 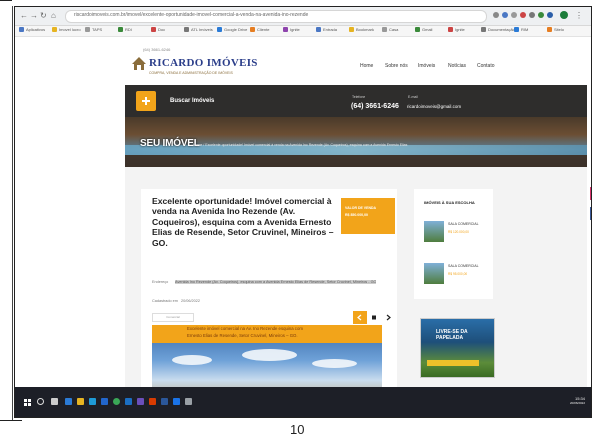 What do you see at coordinates (40, 401) in the screenshot?
I see `search-icon` at bounding box center [40, 401].